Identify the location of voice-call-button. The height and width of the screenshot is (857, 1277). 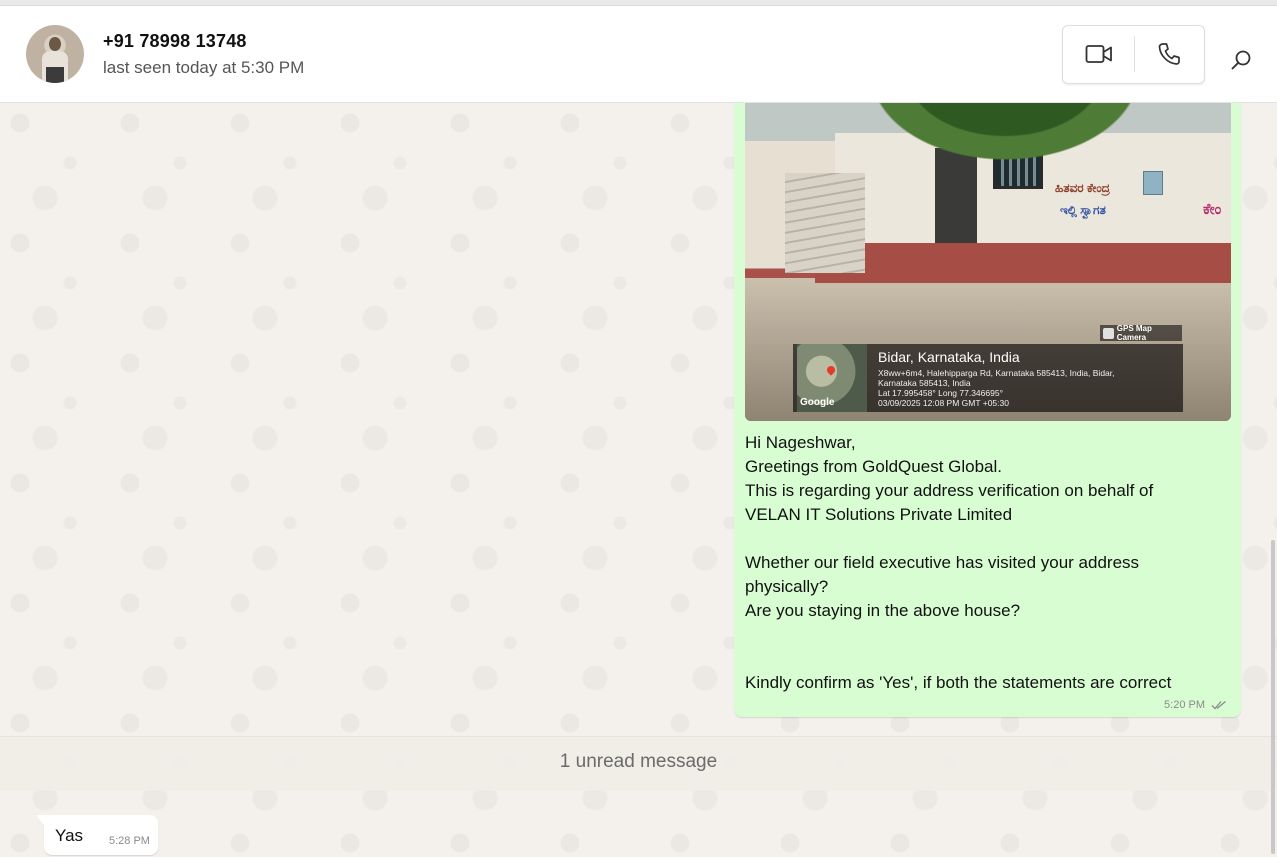
(1169, 54).